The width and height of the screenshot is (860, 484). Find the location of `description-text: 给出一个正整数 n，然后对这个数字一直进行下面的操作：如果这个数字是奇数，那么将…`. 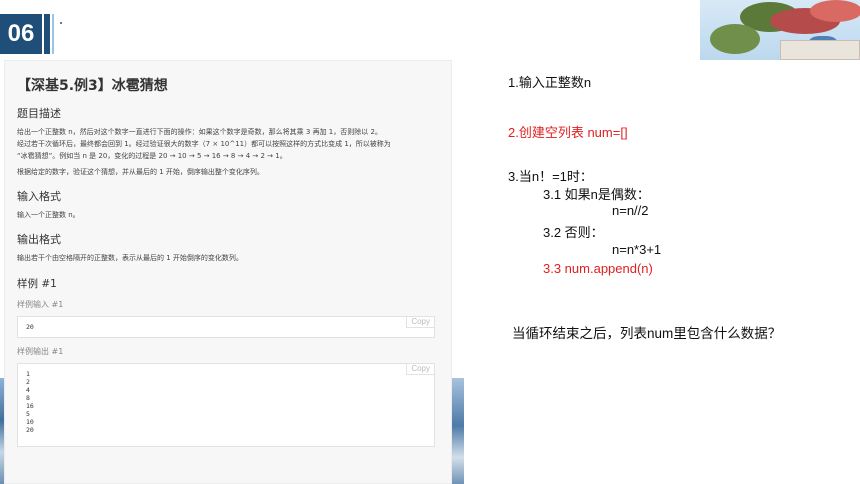

description-text: 给出一个正整数 n，然后对这个数字一直进行下面的操作：如果这个数字是奇数，那么将… is located at coordinates (204, 152).